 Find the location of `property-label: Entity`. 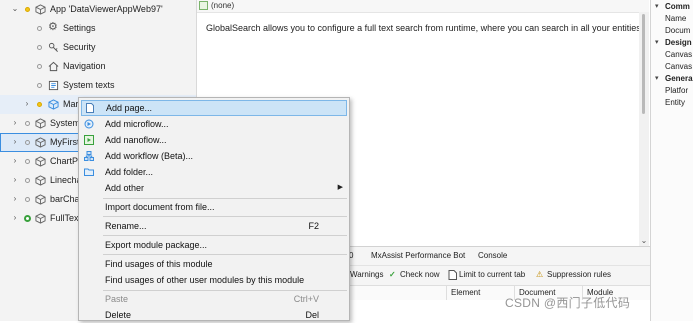

property-label: Entity is located at coordinates (675, 102).